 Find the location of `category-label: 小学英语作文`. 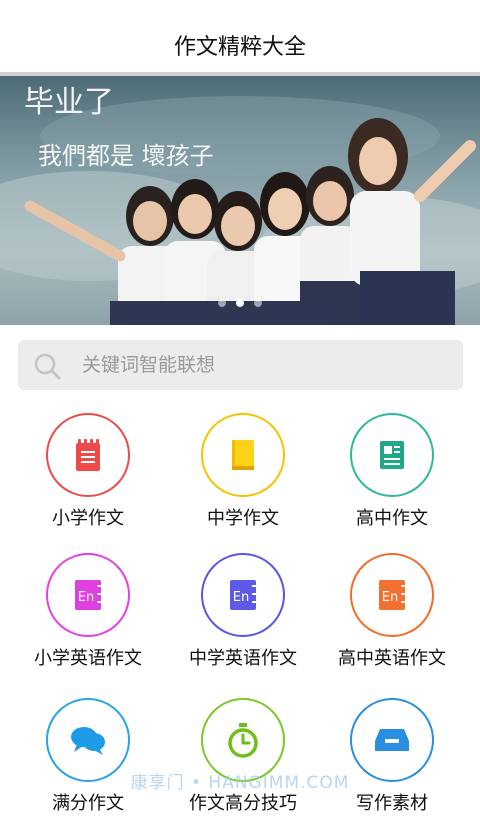

category-label: 小学英语作文 is located at coordinates (88, 658).